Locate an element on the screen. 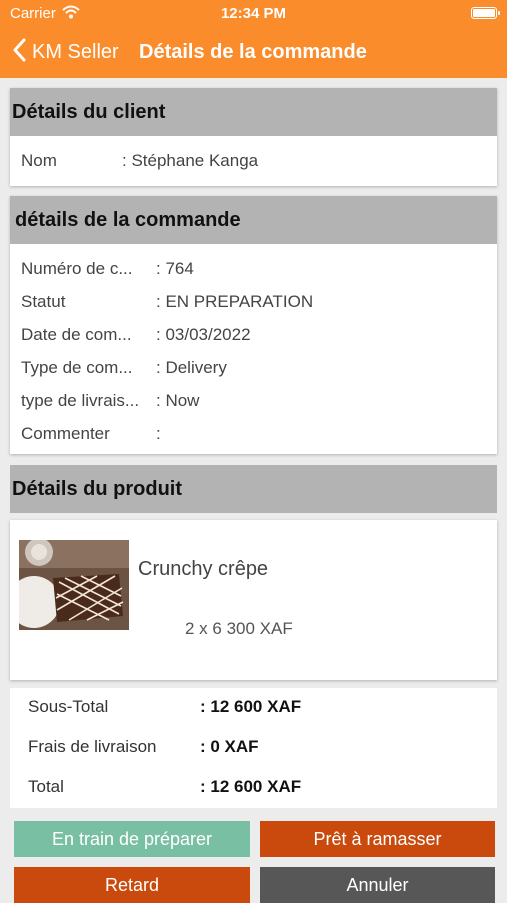 The height and width of the screenshot is (903, 507). navigation-bar: KM Seller Détails de la commande is located at coordinates (253, 53).